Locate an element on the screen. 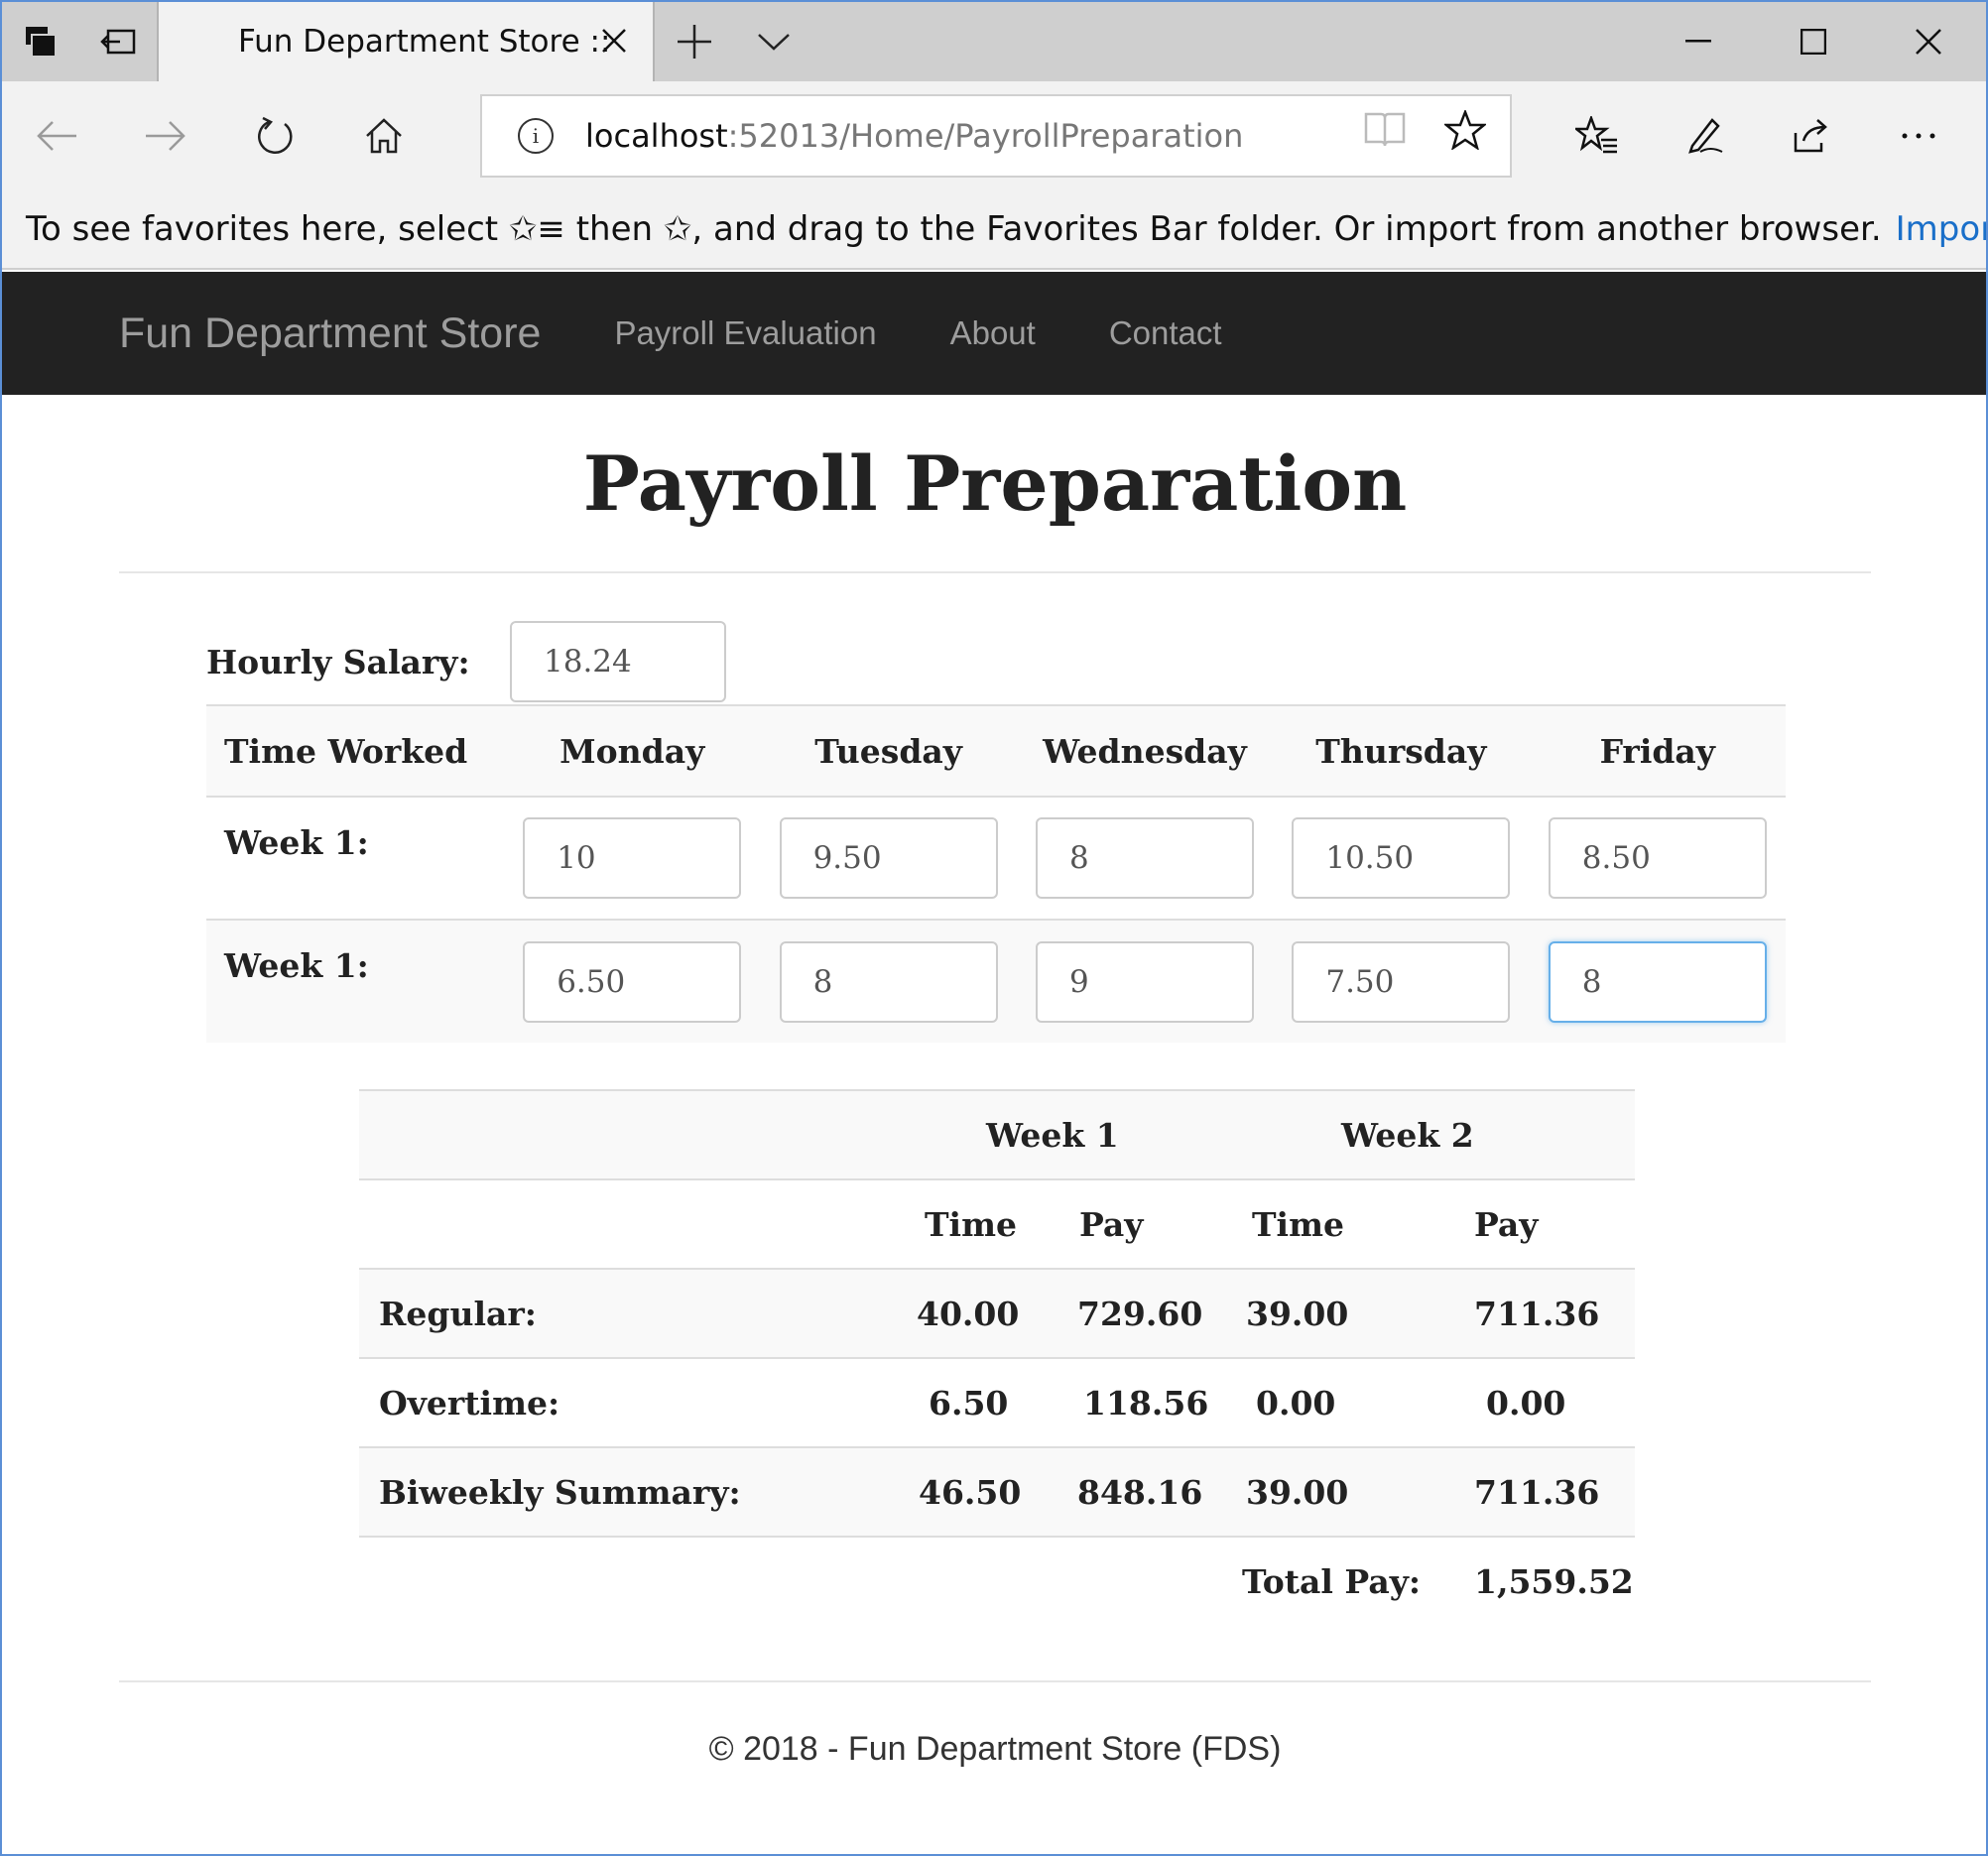 This screenshot has width=1988, height=1856. biweekly-week1-time: 46.50 is located at coordinates (989, 1492).